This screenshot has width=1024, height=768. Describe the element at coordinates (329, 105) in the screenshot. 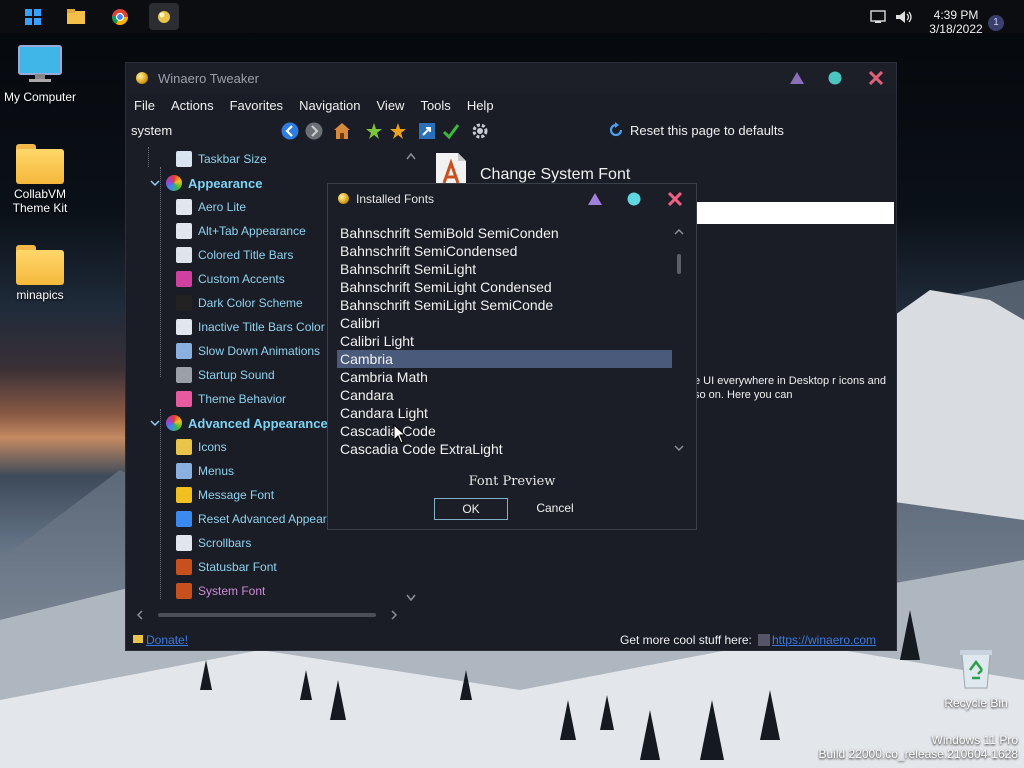

I see `menu-navigation: Navigation` at that location.